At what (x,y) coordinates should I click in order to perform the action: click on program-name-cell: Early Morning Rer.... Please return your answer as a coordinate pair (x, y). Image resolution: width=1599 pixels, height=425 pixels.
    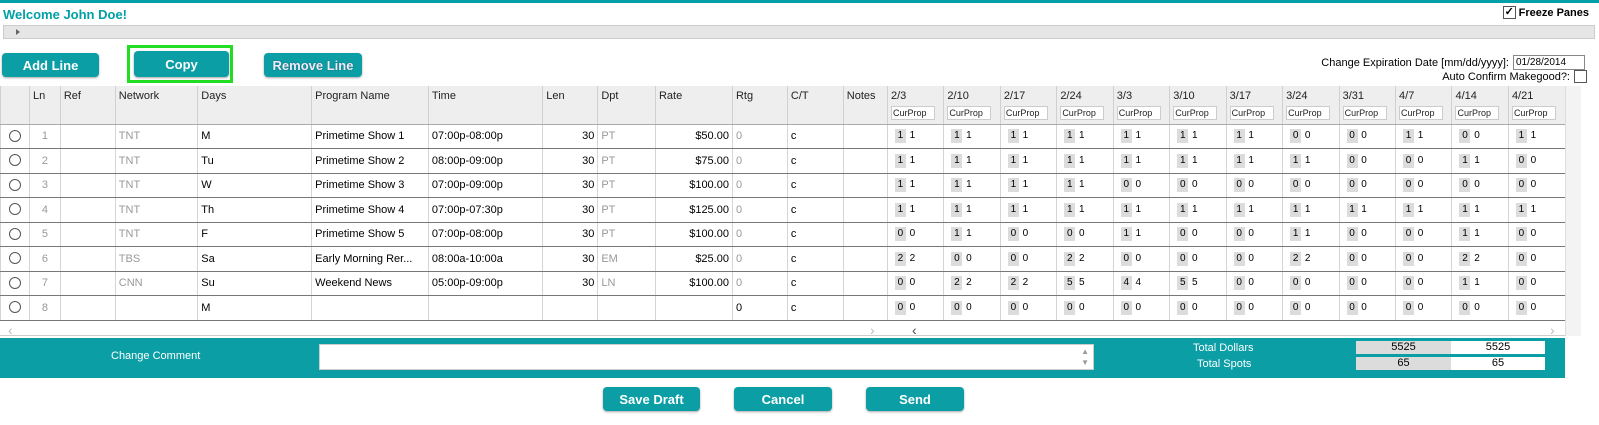
    Looking at the image, I should click on (370, 259).